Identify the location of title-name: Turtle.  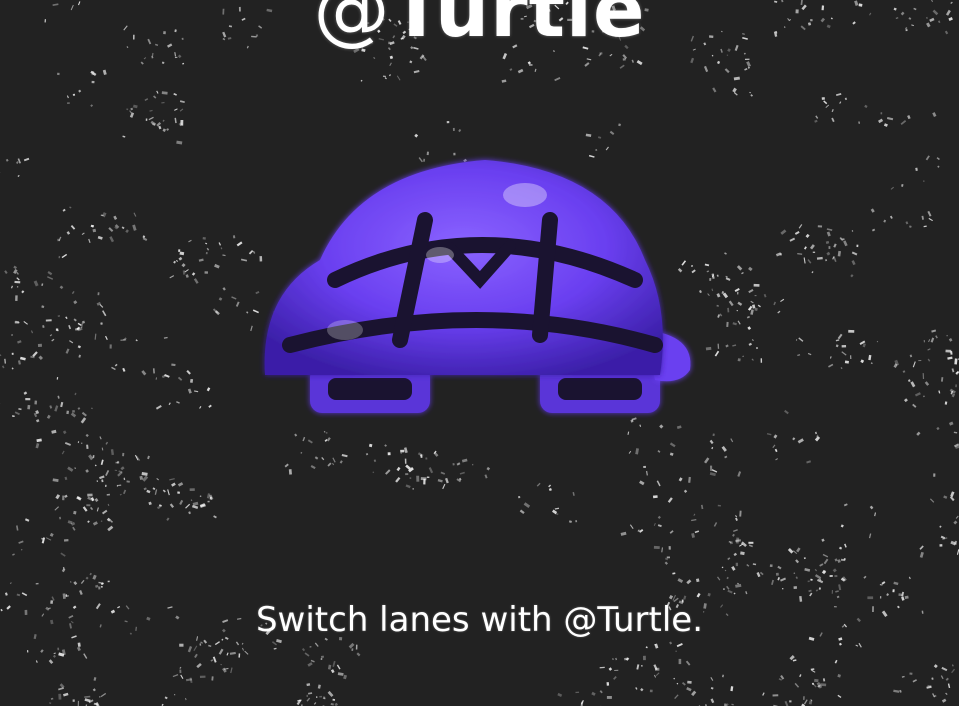
(518, 27).